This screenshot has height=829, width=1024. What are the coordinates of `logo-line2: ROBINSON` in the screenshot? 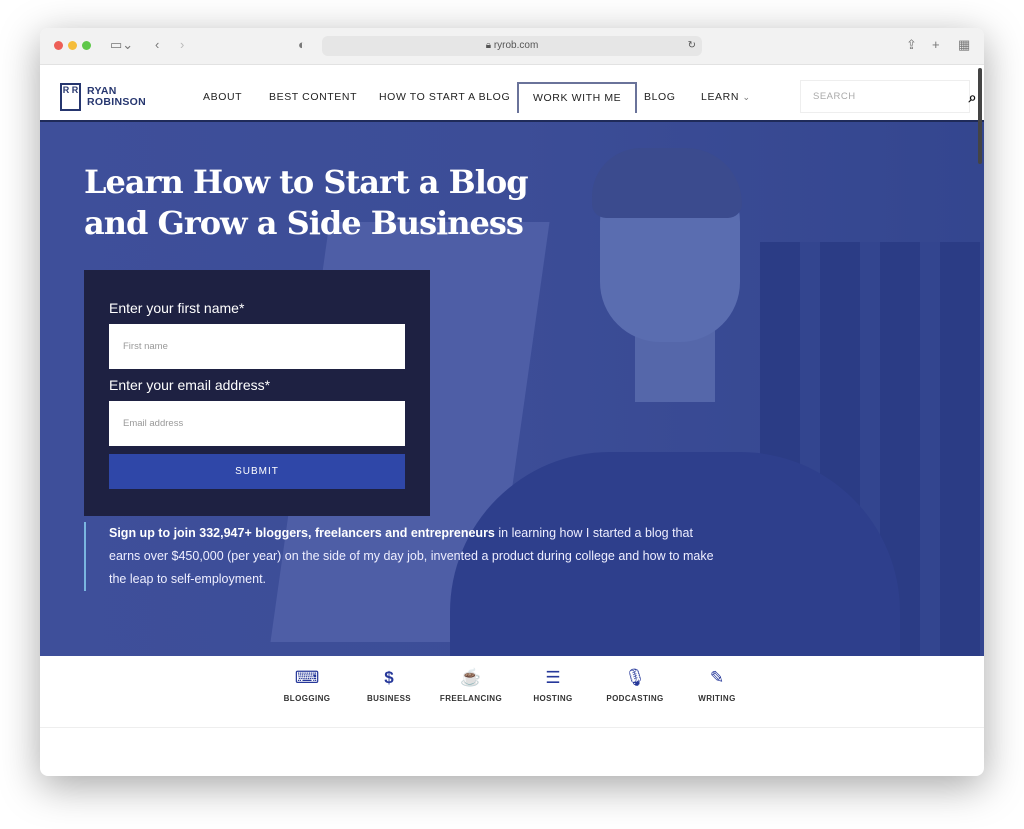 It's located at (116, 102).